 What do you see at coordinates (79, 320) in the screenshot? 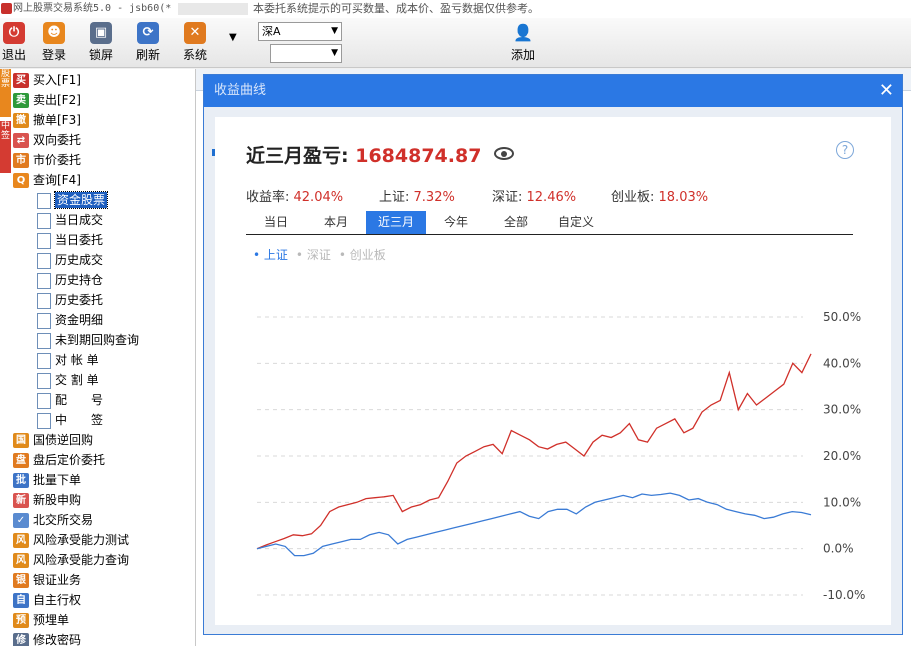
I see `sidebar-item-label: 资金明细` at bounding box center [79, 320].